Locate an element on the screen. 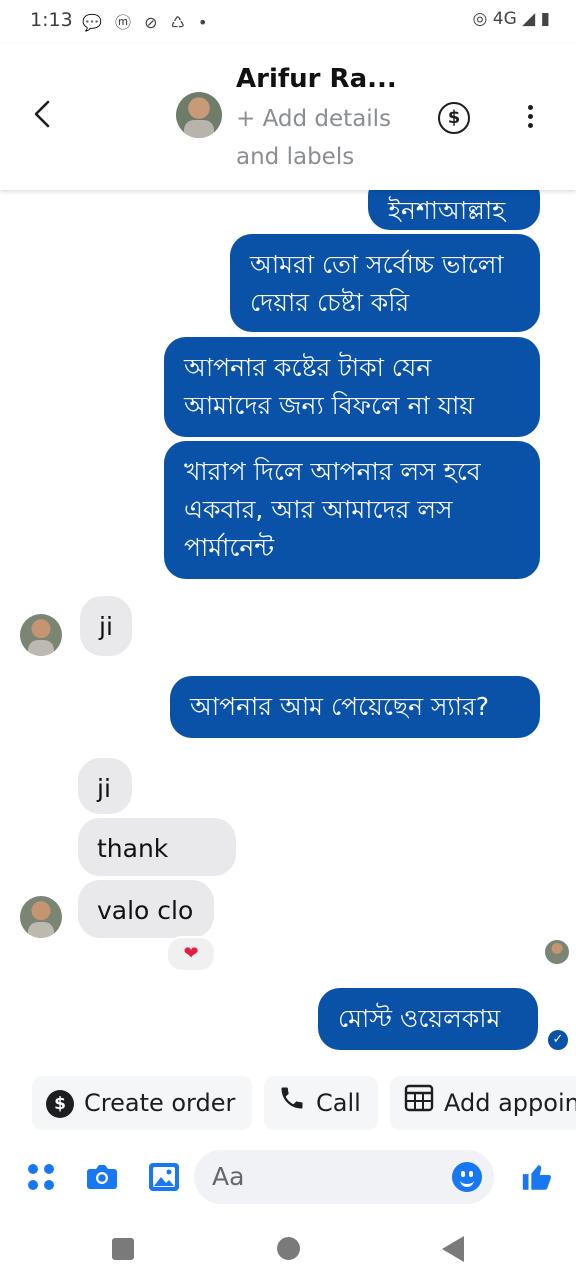 This screenshot has width=576, height=1280. add-appointment-button: Add appoin is located at coordinates (483, 1103).